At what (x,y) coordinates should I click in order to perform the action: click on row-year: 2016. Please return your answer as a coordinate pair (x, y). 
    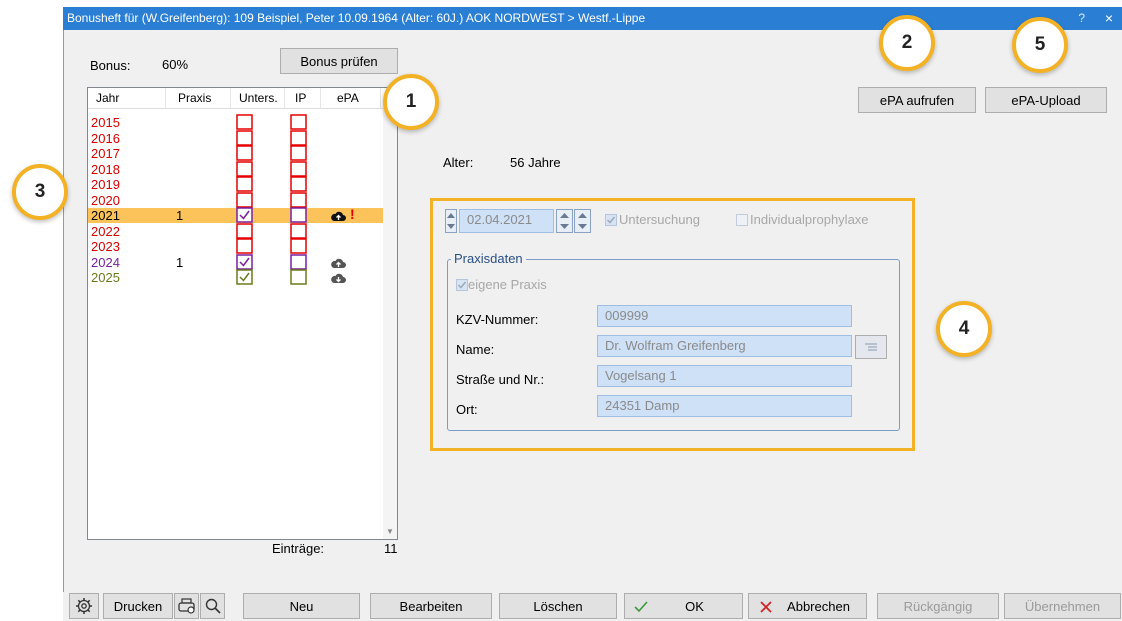
    Looking at the image, I should click on (105, 138).